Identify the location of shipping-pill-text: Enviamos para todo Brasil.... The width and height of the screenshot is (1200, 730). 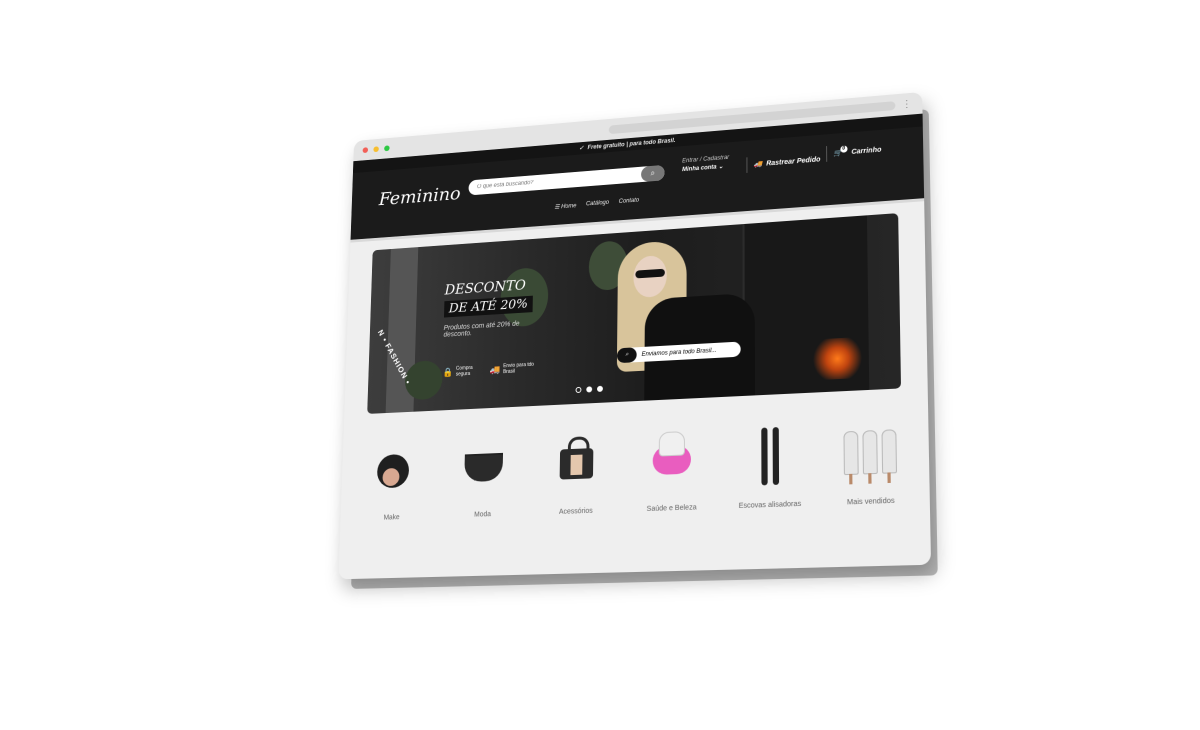
(679, 352).